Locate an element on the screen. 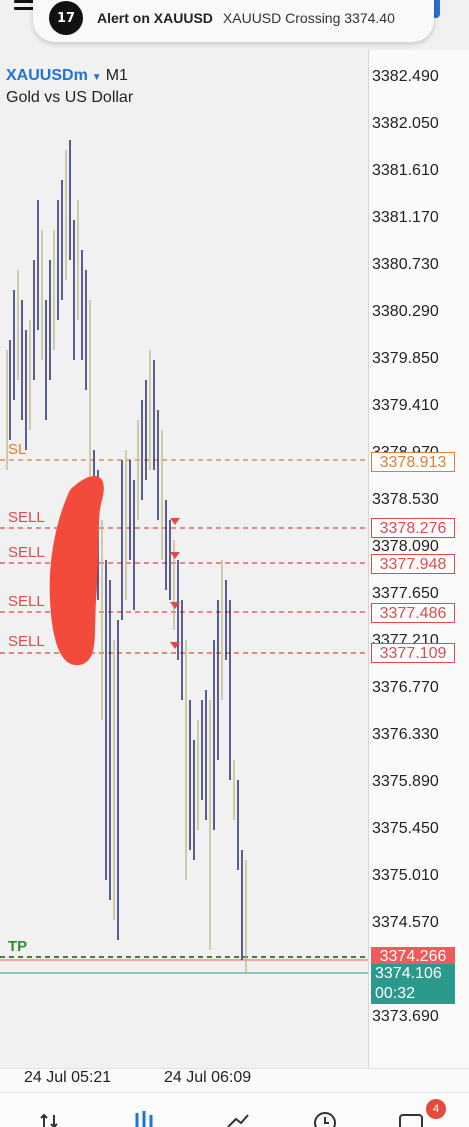 The width and height of the screenshot is (469, 1127). price-tick-label: 3375.450 is located at coordinates (405, 828).